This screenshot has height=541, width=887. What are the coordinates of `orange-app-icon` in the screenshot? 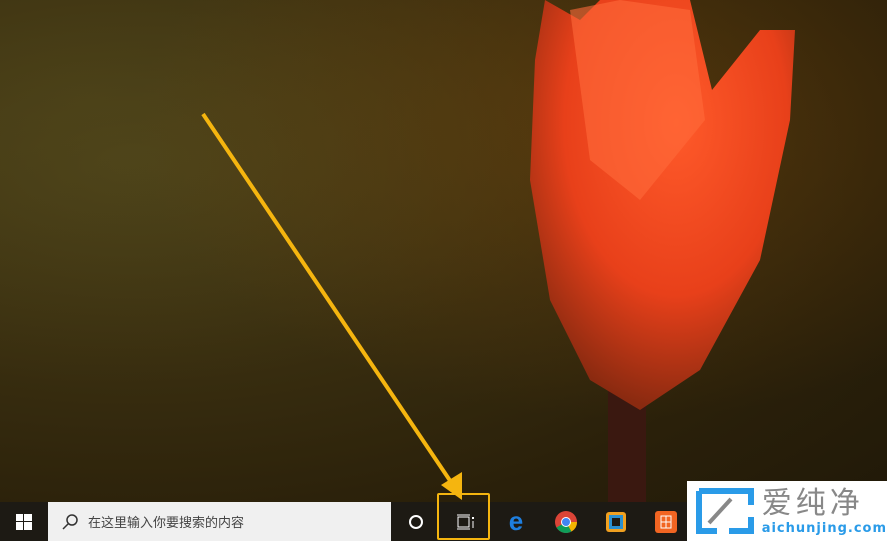 It's located at (666, 521).